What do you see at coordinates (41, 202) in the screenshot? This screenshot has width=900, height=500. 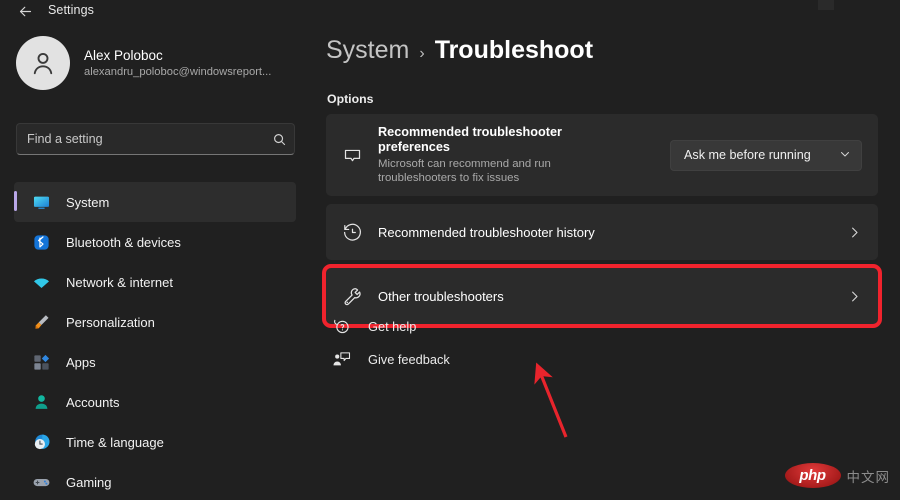 I see `monitor-icon` at bounding box center [41, 202].